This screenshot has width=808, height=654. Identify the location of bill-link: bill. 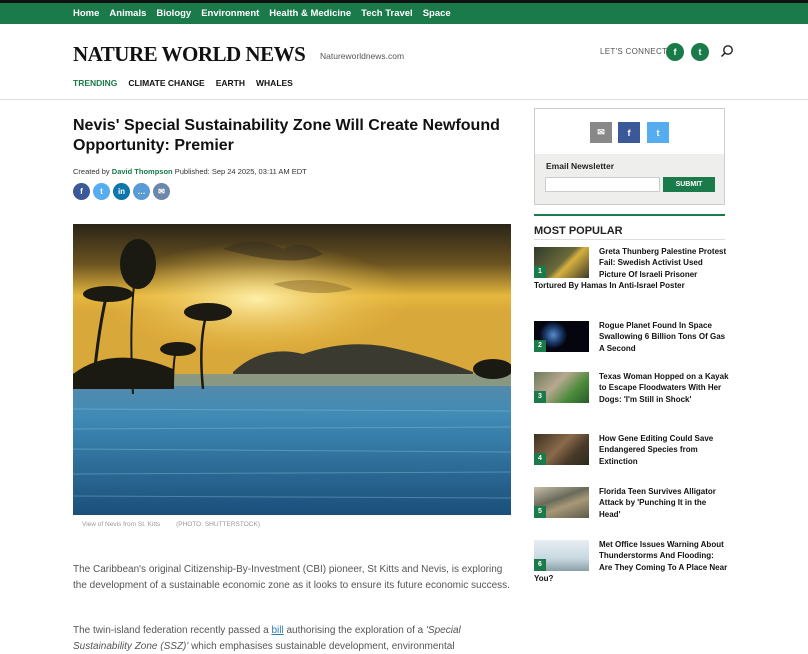
(277, 630).